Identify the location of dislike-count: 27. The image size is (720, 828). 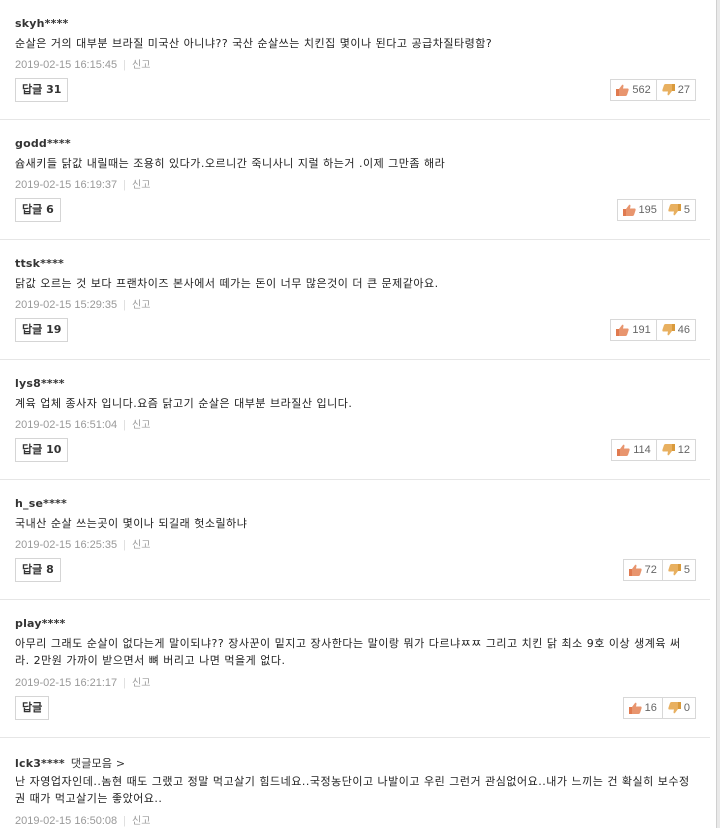
(683, 90).